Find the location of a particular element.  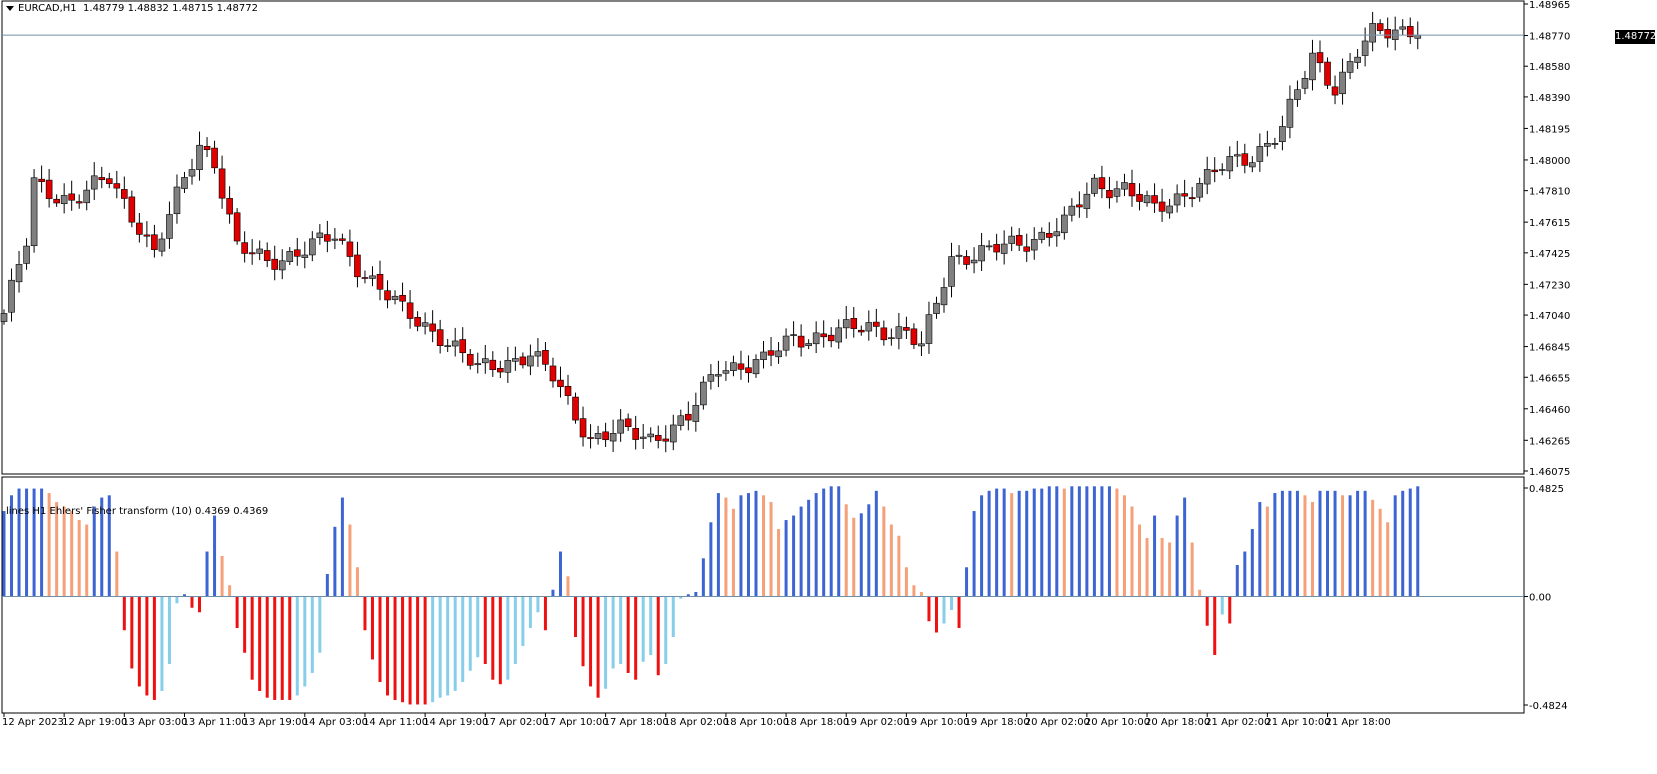

time-tick-label: 21 Apr 10:00 is located at coordinates (1297, 722).